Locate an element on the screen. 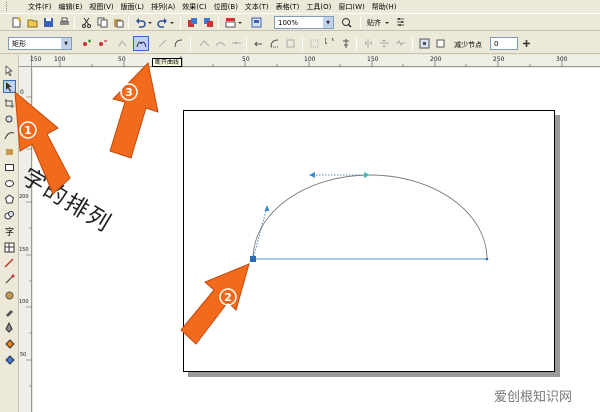  watermark: 爱创根知识网 is located at coordinates (533, 397).